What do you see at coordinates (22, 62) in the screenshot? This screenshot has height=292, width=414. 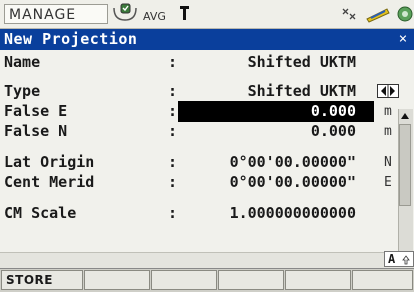 I see `field-label: Name` at bounding box center [22, 62].